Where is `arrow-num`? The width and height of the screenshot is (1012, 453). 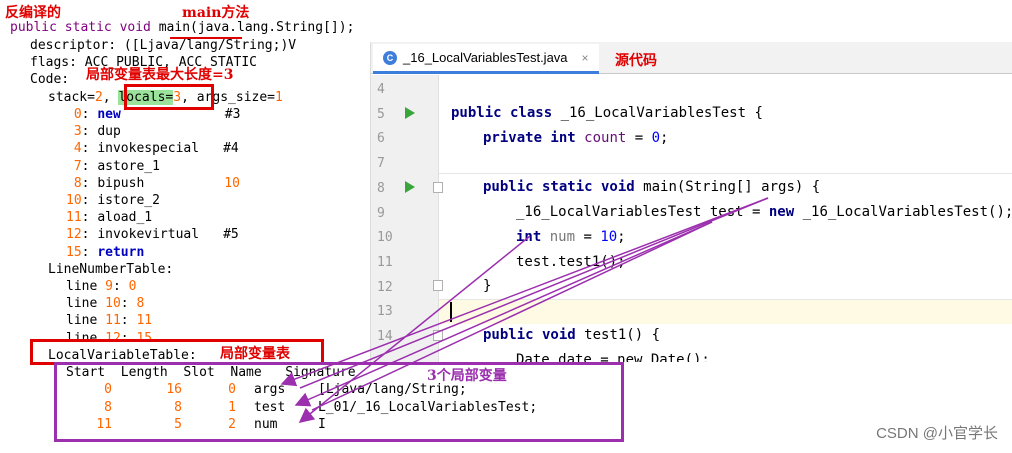 arrow-num is located at coordinates (414, 329).